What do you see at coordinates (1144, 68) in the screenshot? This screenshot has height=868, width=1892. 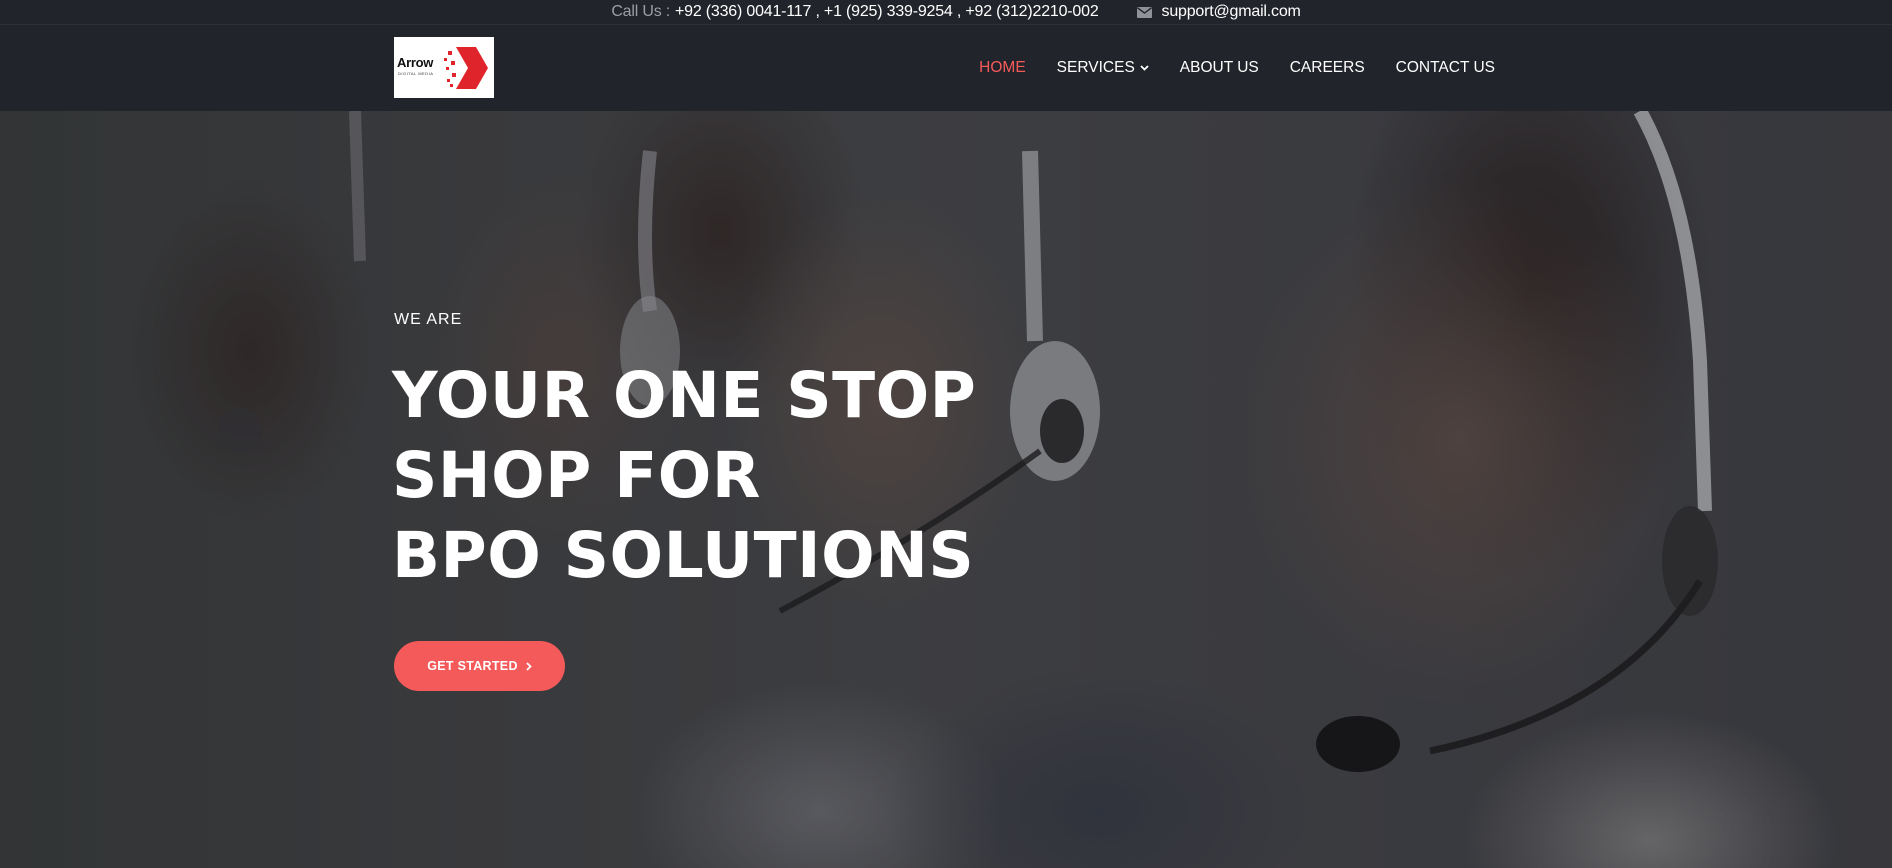 I see `chevron-down-icon` at bounding box center [1144, 68].